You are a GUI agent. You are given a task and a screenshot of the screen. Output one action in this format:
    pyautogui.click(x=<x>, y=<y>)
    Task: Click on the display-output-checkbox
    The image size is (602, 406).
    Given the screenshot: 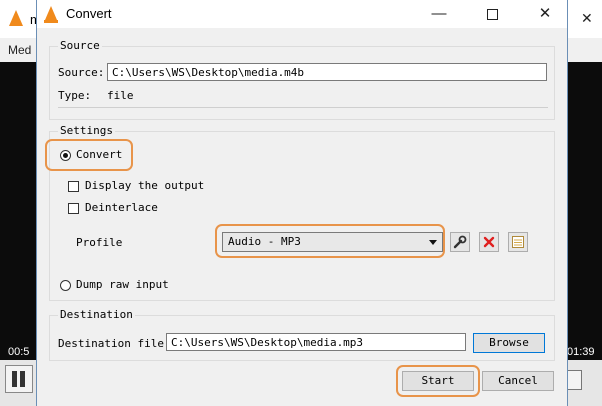 What is the action you would take?
    pyautogui.click(x=73, y=186)
    